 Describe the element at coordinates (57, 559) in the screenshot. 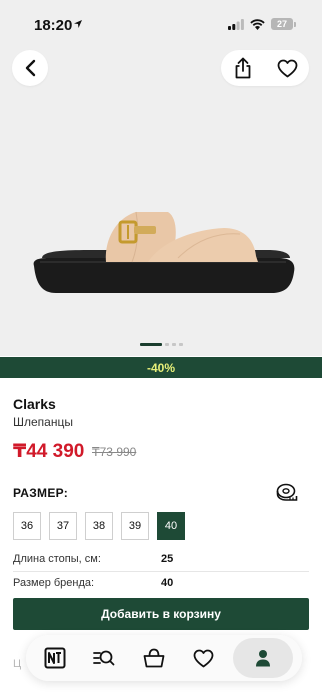

I see `spec-label: Длина стопы, см:` at that location.